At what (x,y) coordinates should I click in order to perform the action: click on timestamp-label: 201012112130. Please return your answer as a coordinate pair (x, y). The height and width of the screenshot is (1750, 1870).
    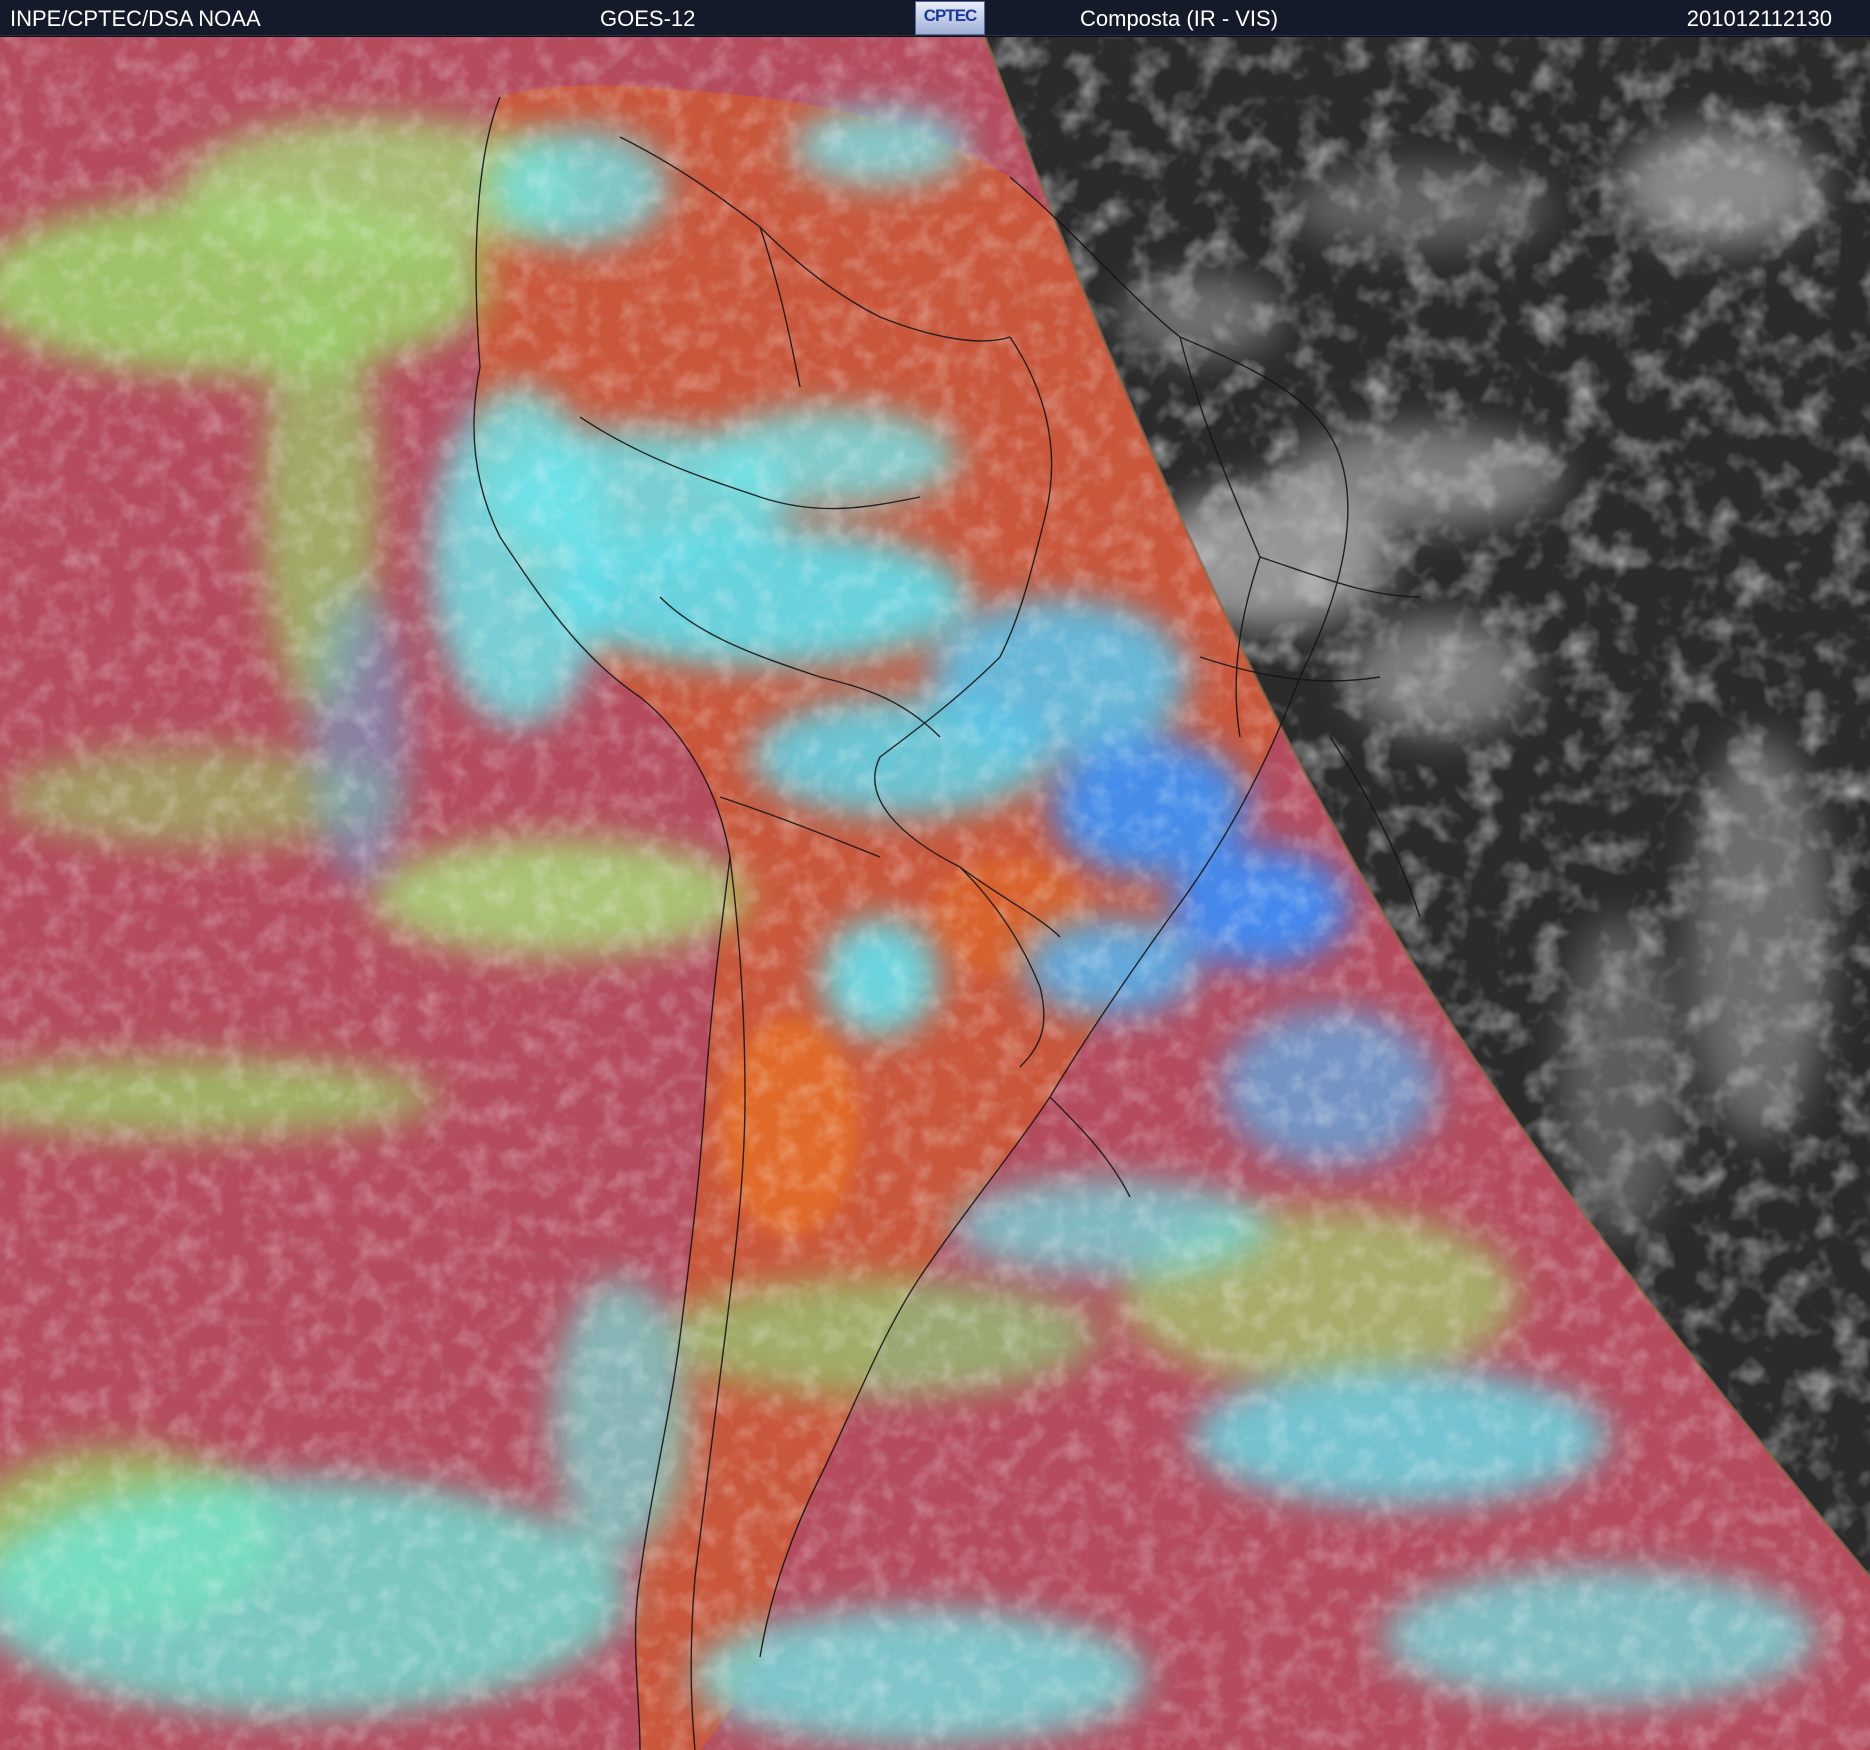
    Looking at the image, I should click on (1759, 18).